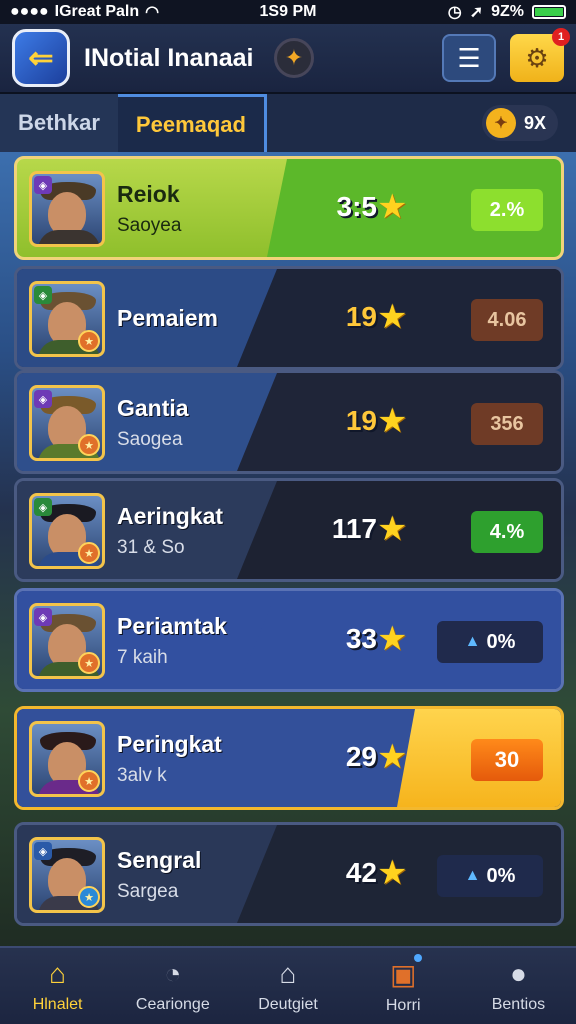 The height and width of the screenshot is (1024, 576). I want to click on leaderboard-row: ◈ Reiok Saoyea 3:5 ★ 2.%, so click(289, 208).